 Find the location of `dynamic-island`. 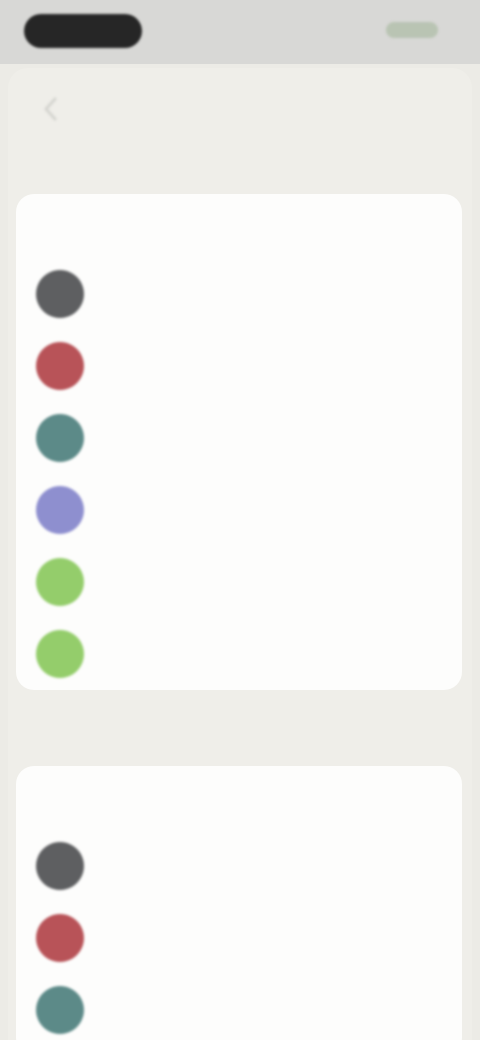

dynamic-island is located at coordinates (83, 31).